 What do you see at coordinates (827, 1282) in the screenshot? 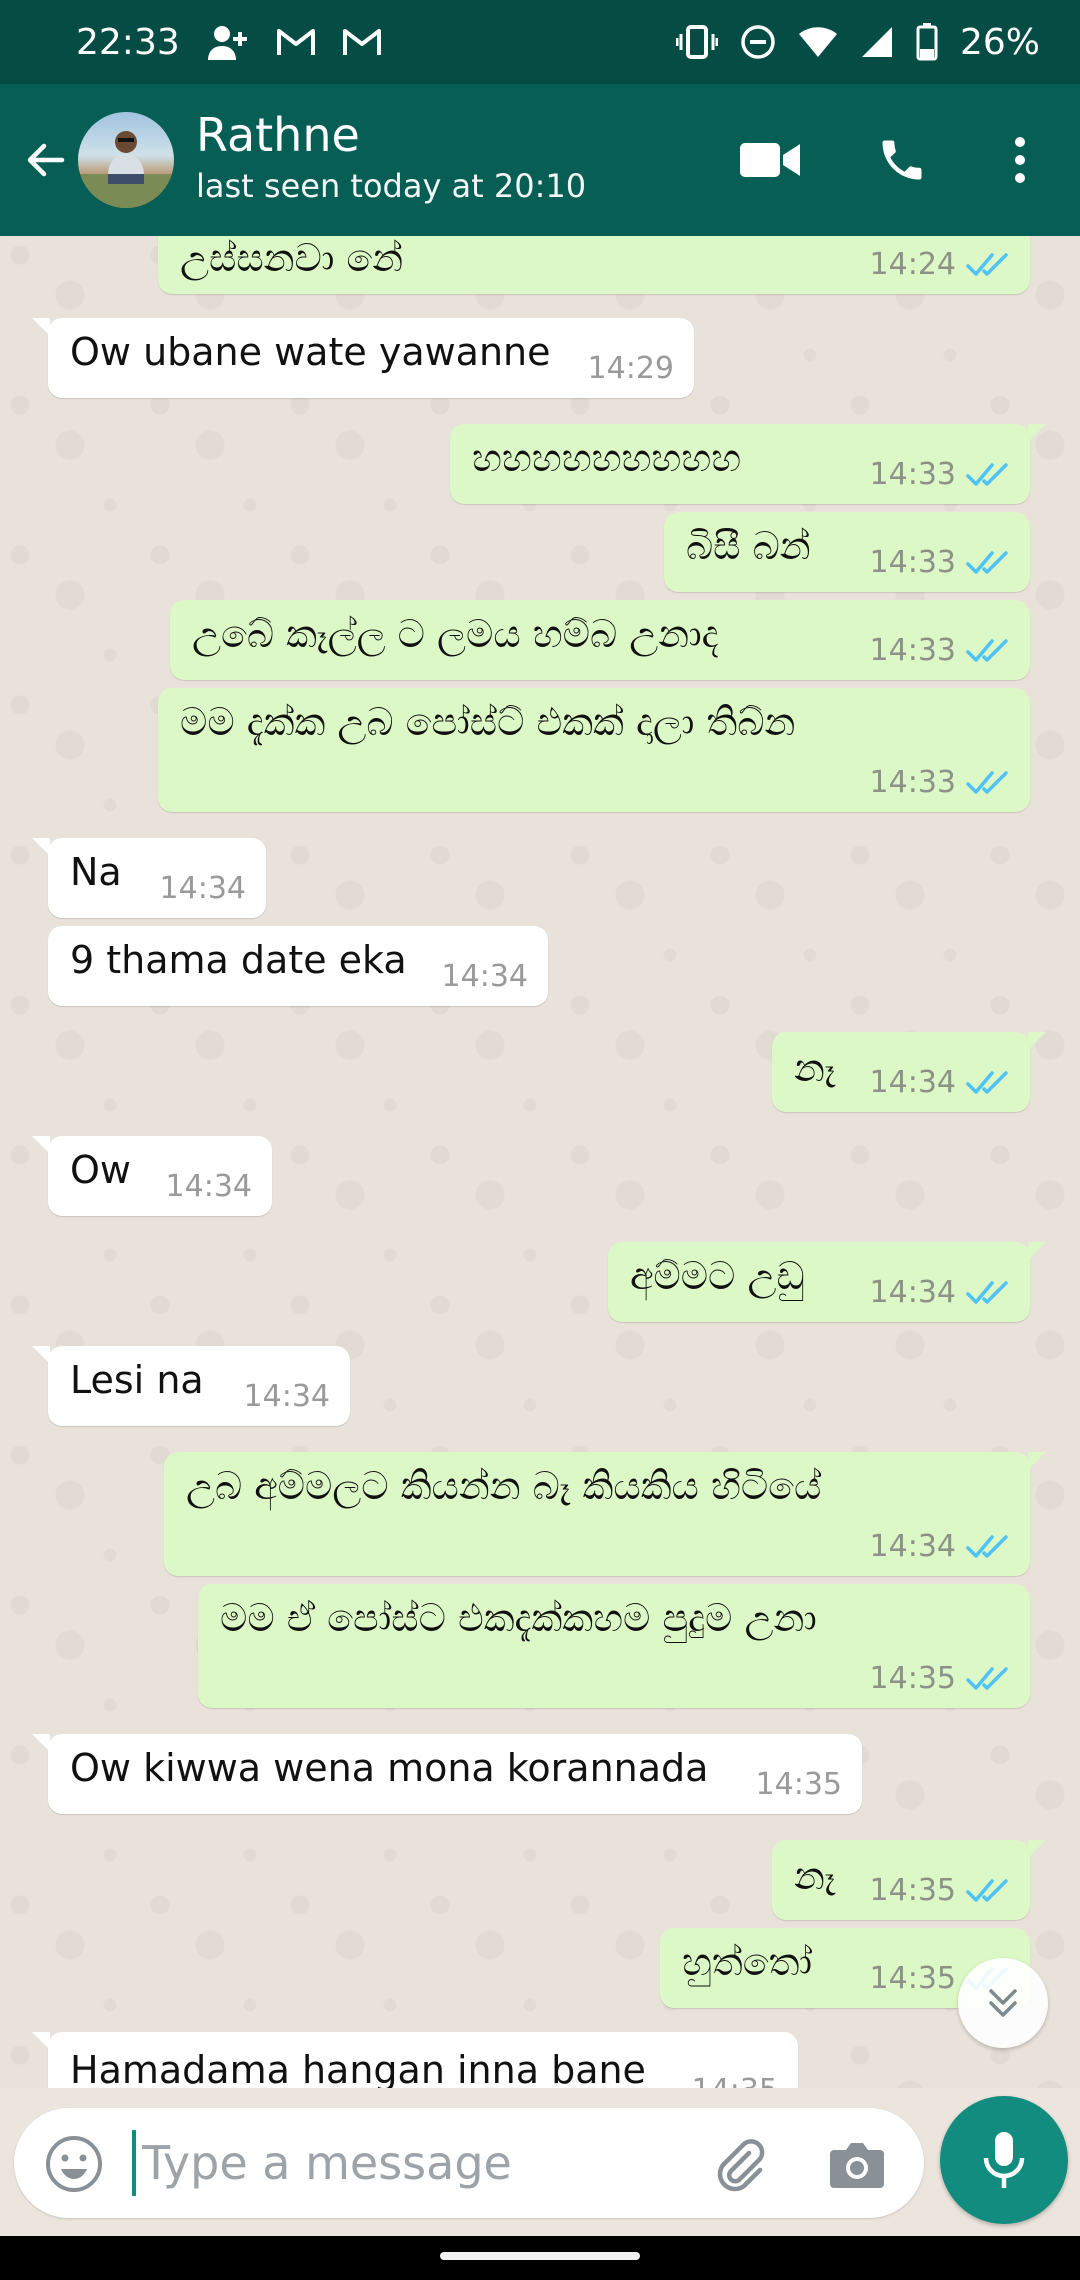
I see `message-bubble-outgoing: අම්මට උඩු 14:34` at bounding box center [827, 1282].